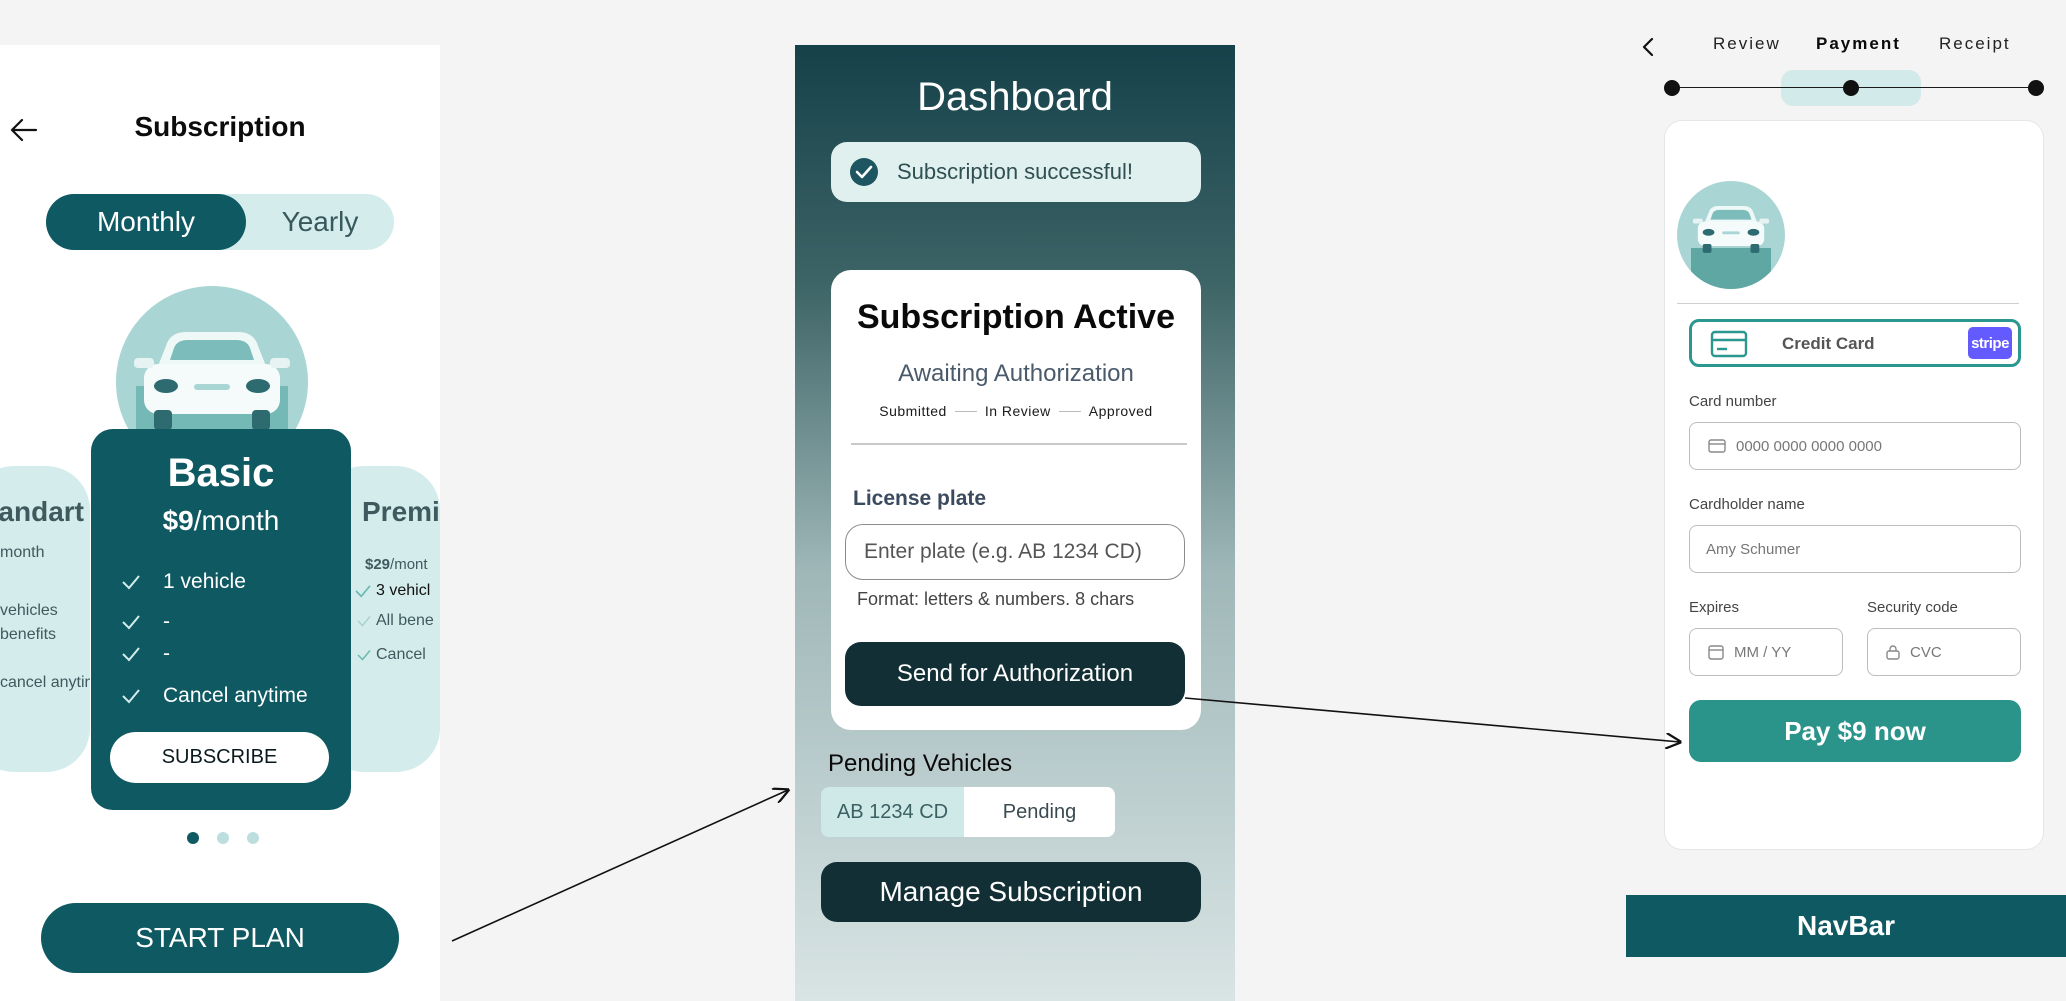 Image resolution: width=2066 pixels, height=1001 pixels. I want to click on check-circle-icon, so click(864, 172).